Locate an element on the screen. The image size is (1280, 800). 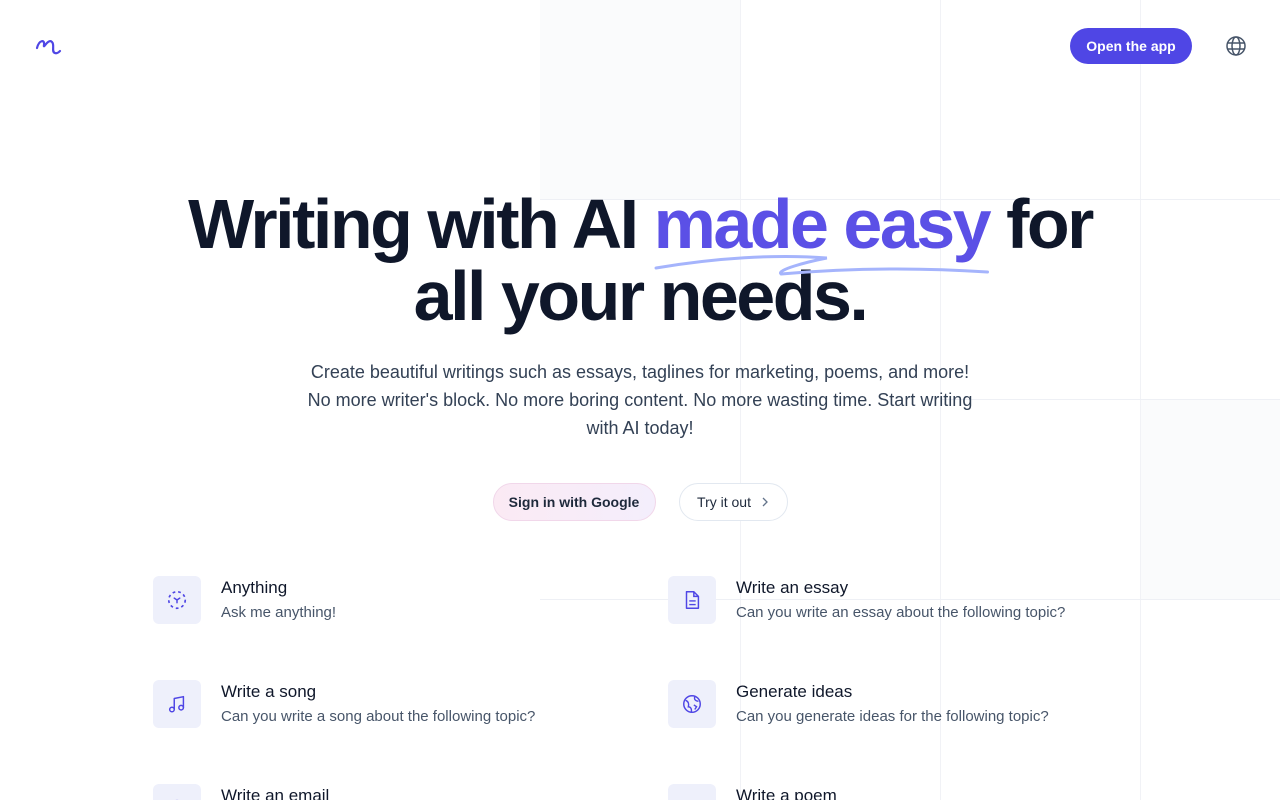
headline-part-1: Writing with AI is located at coordinates (421, 224).